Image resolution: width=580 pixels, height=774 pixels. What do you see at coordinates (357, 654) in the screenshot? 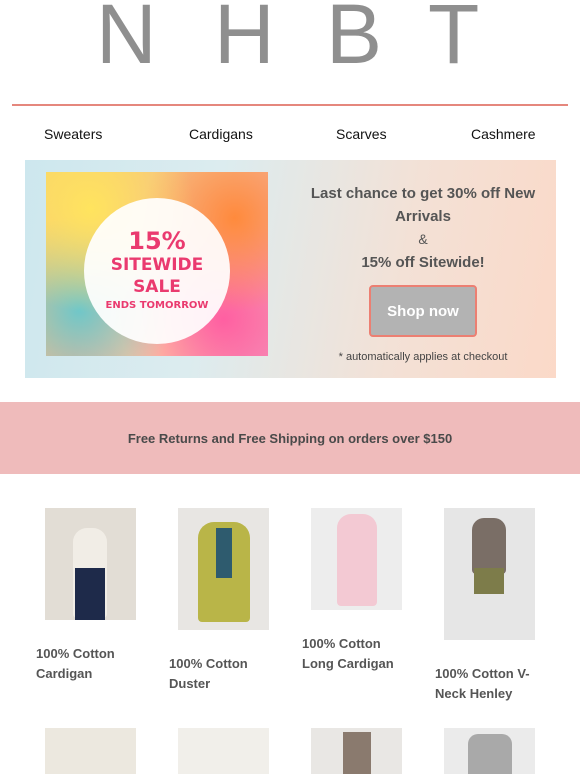
I see `product-name: 100% Cotton Long Cardigan` at bounding box center [357, 654].